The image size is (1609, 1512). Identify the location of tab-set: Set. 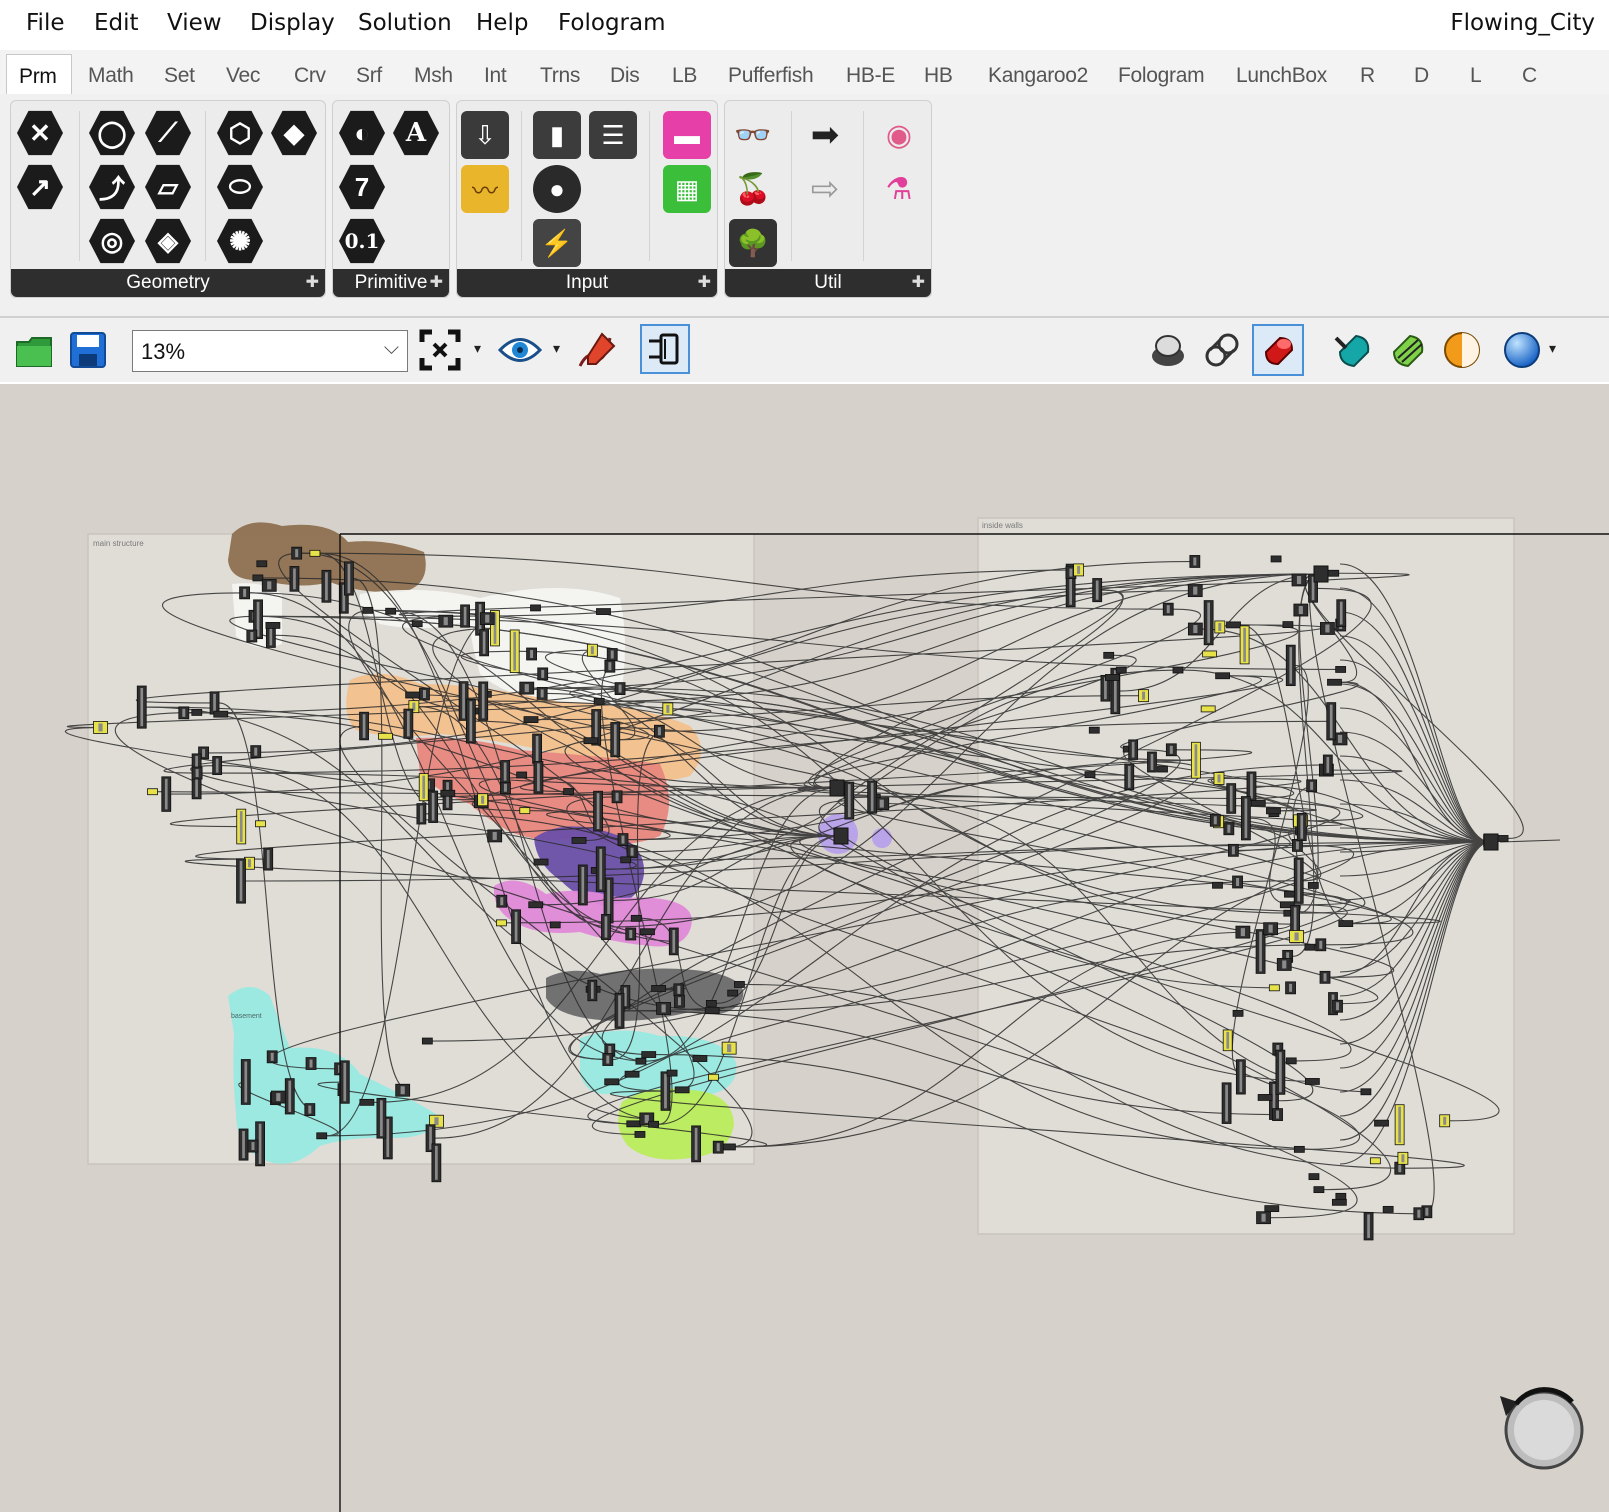
(179, 76).